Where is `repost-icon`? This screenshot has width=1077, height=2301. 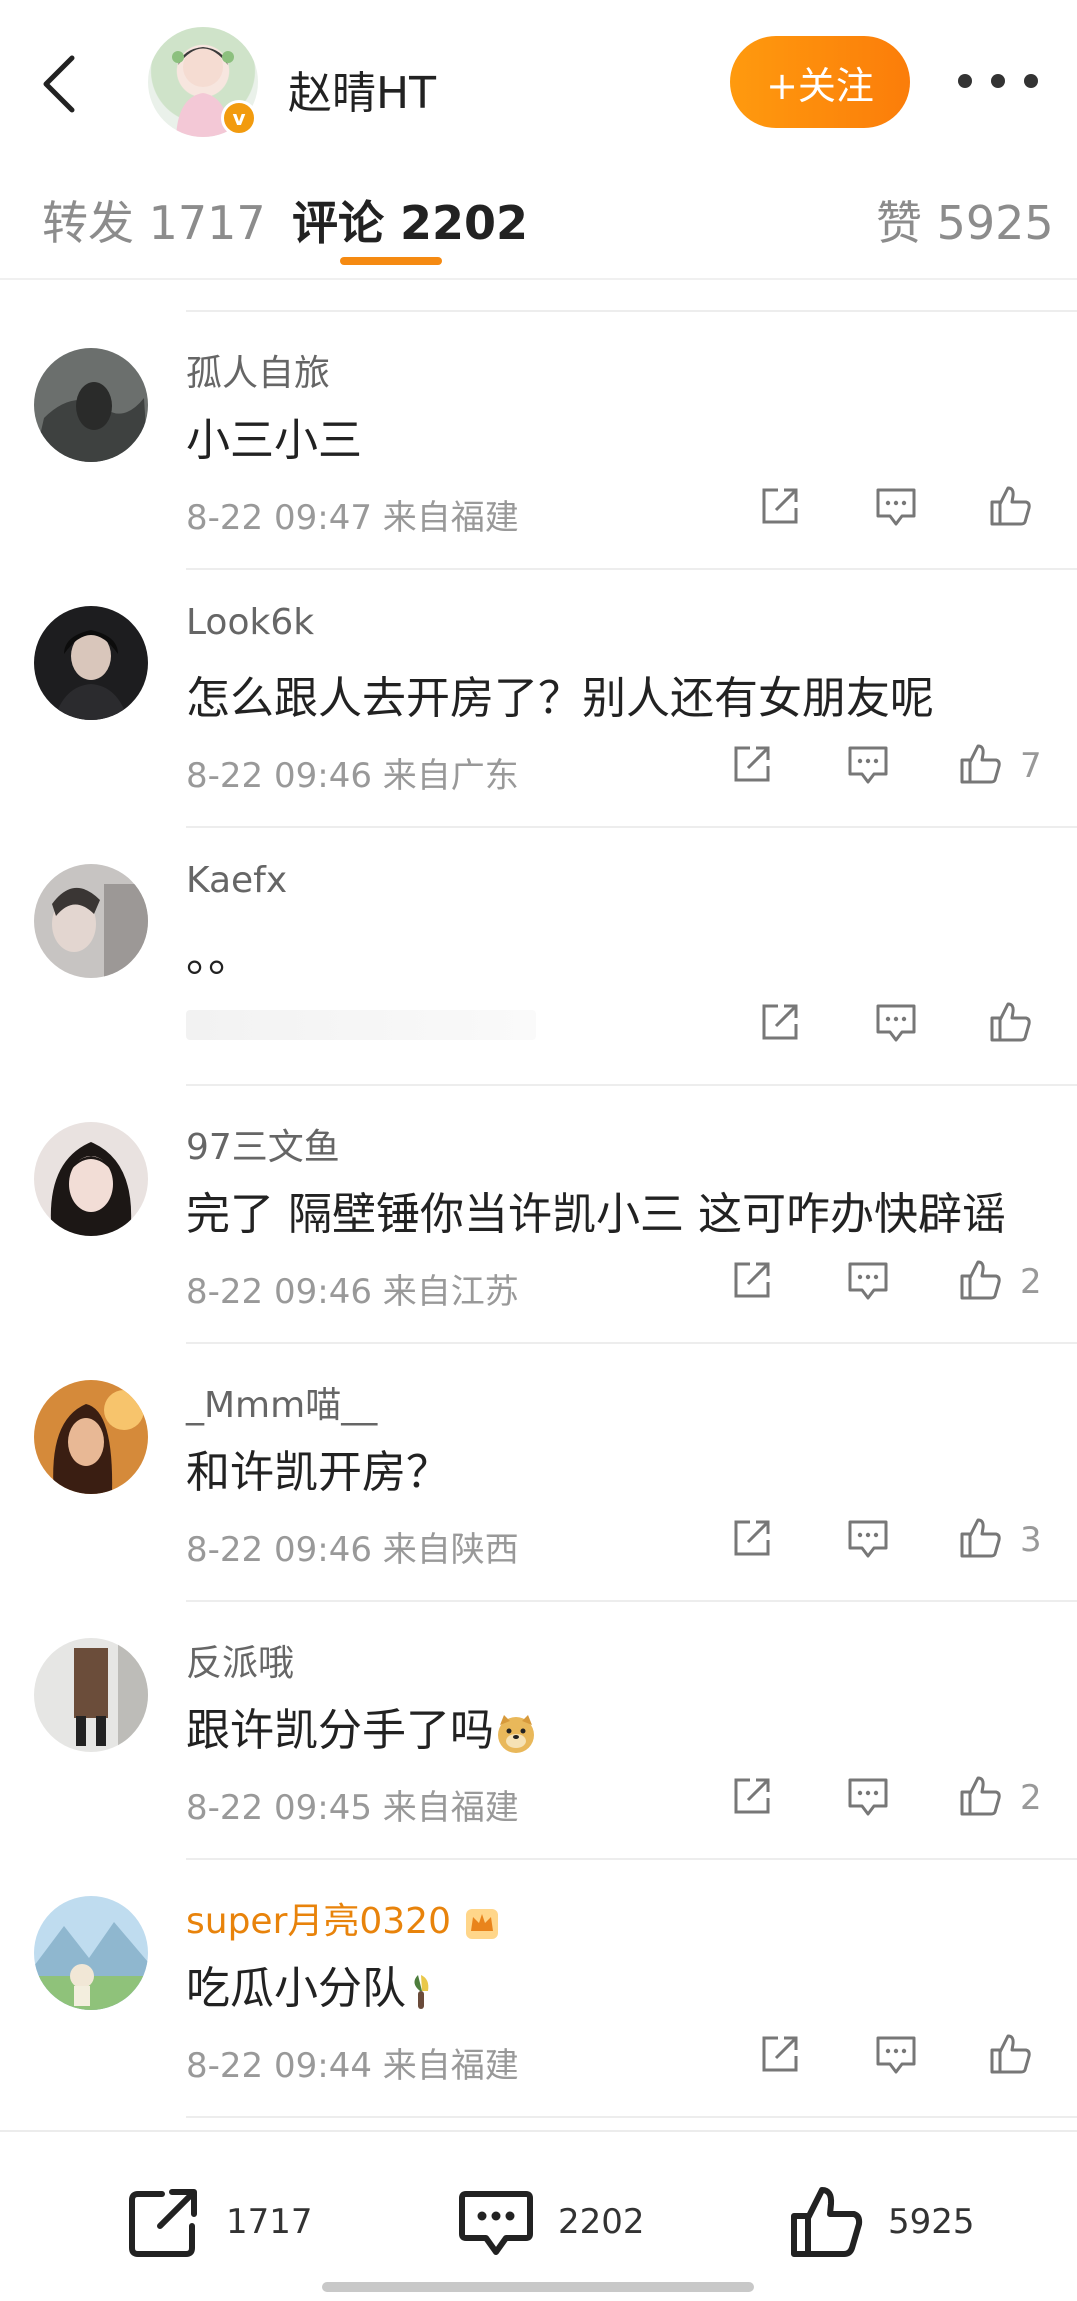
repost-icon is located at coordinates (163, 2223).